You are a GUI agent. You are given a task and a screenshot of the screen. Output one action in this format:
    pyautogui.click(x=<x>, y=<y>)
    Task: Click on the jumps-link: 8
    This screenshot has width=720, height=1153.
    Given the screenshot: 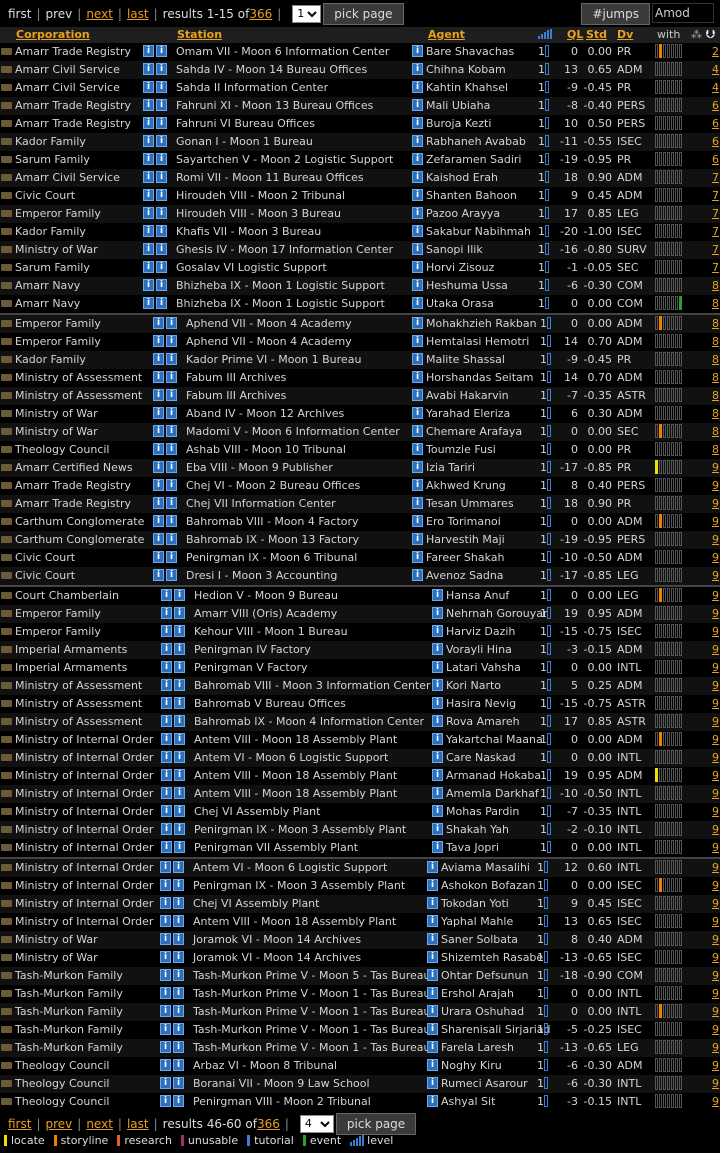 What is the action you would take?
    pyautogui.click(x=715, y=431)
    